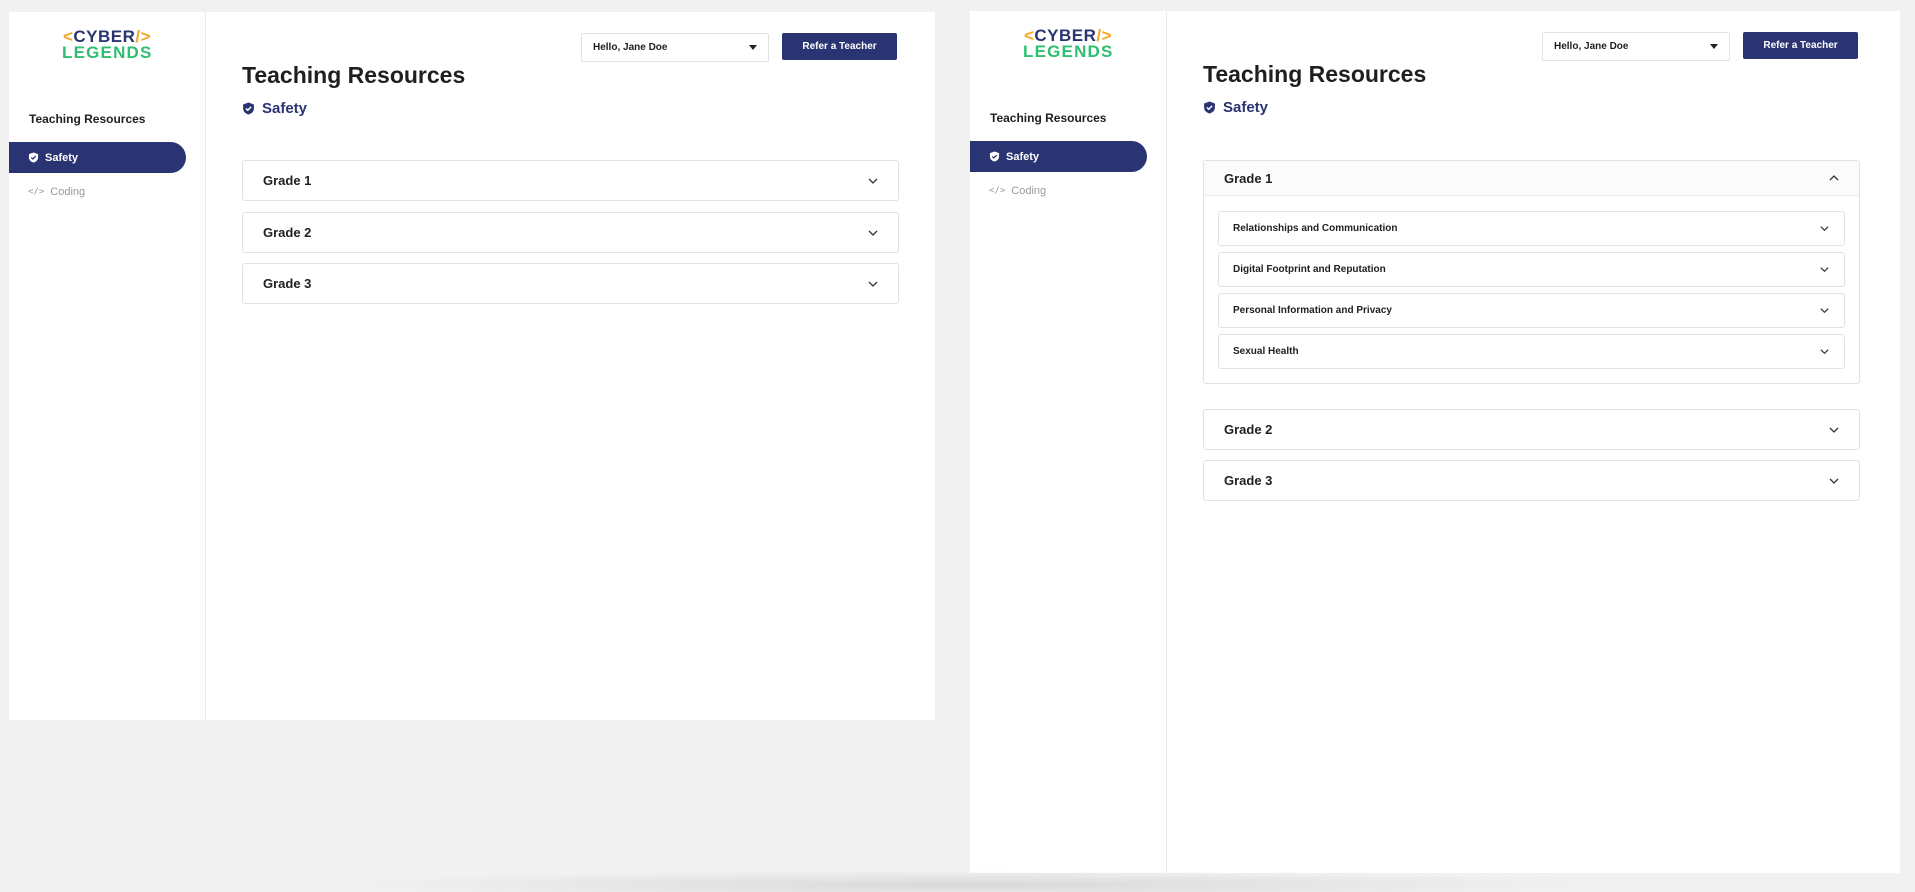  I want to click on drop-shadow, so click(970, 881).